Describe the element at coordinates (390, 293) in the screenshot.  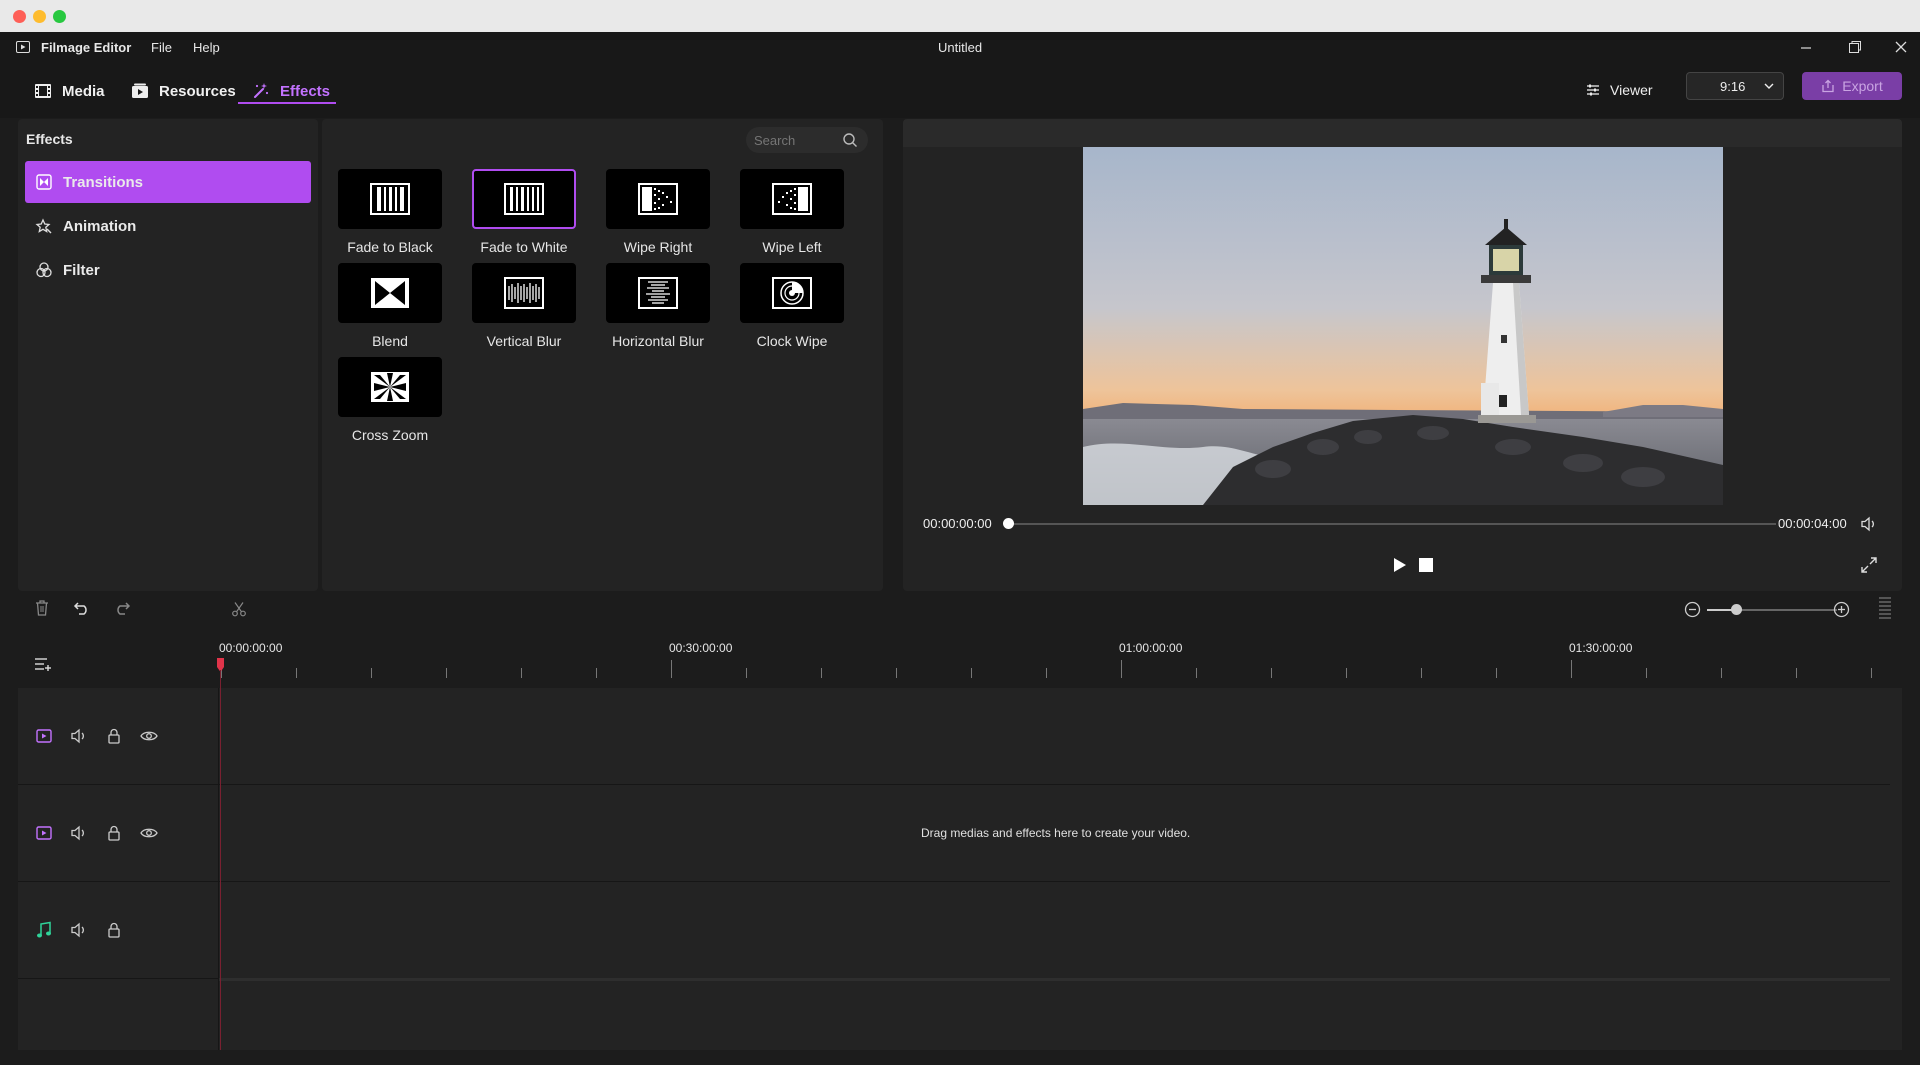
I see `blend-icon` at that location.